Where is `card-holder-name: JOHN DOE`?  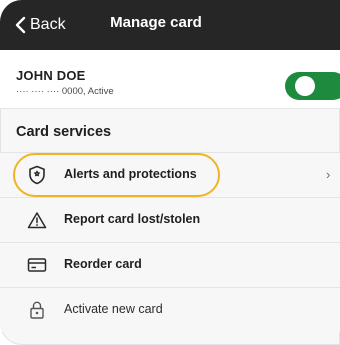
card-holder-name: JOHN DOE is located at coordinates (51, 75).